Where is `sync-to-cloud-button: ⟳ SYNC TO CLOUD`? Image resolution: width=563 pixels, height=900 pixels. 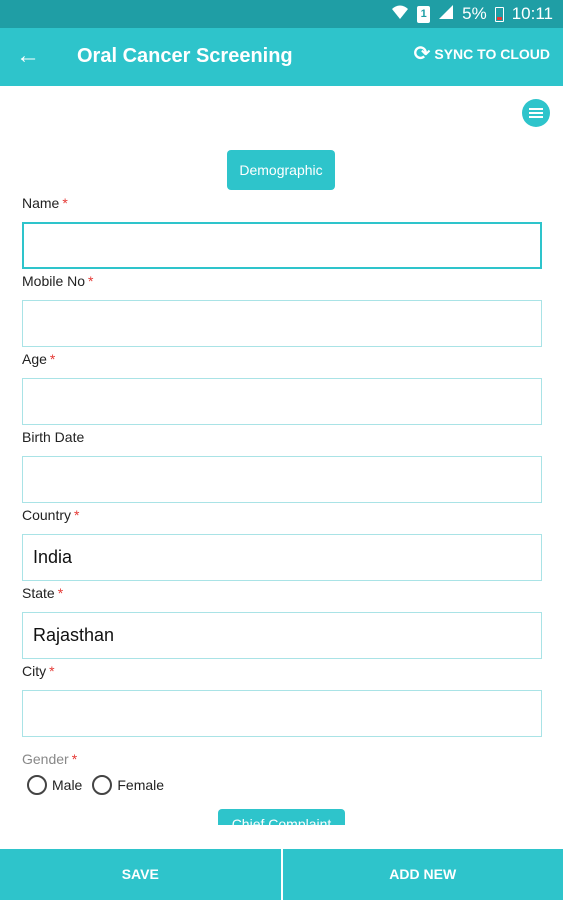 sync-to-cloud-button: ⟳ SYNC TO CLOUD is located at coordinates (482, 54).